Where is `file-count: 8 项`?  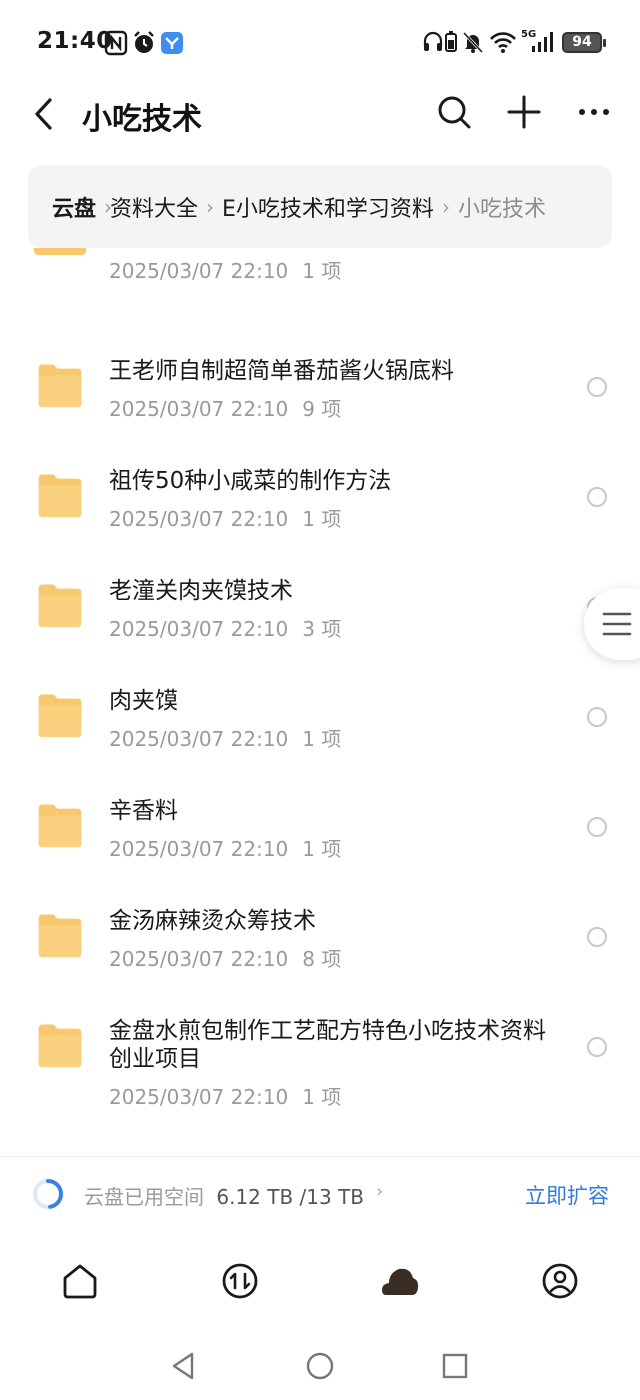 file-count: 8 项 is located at coordinates (322, 959).